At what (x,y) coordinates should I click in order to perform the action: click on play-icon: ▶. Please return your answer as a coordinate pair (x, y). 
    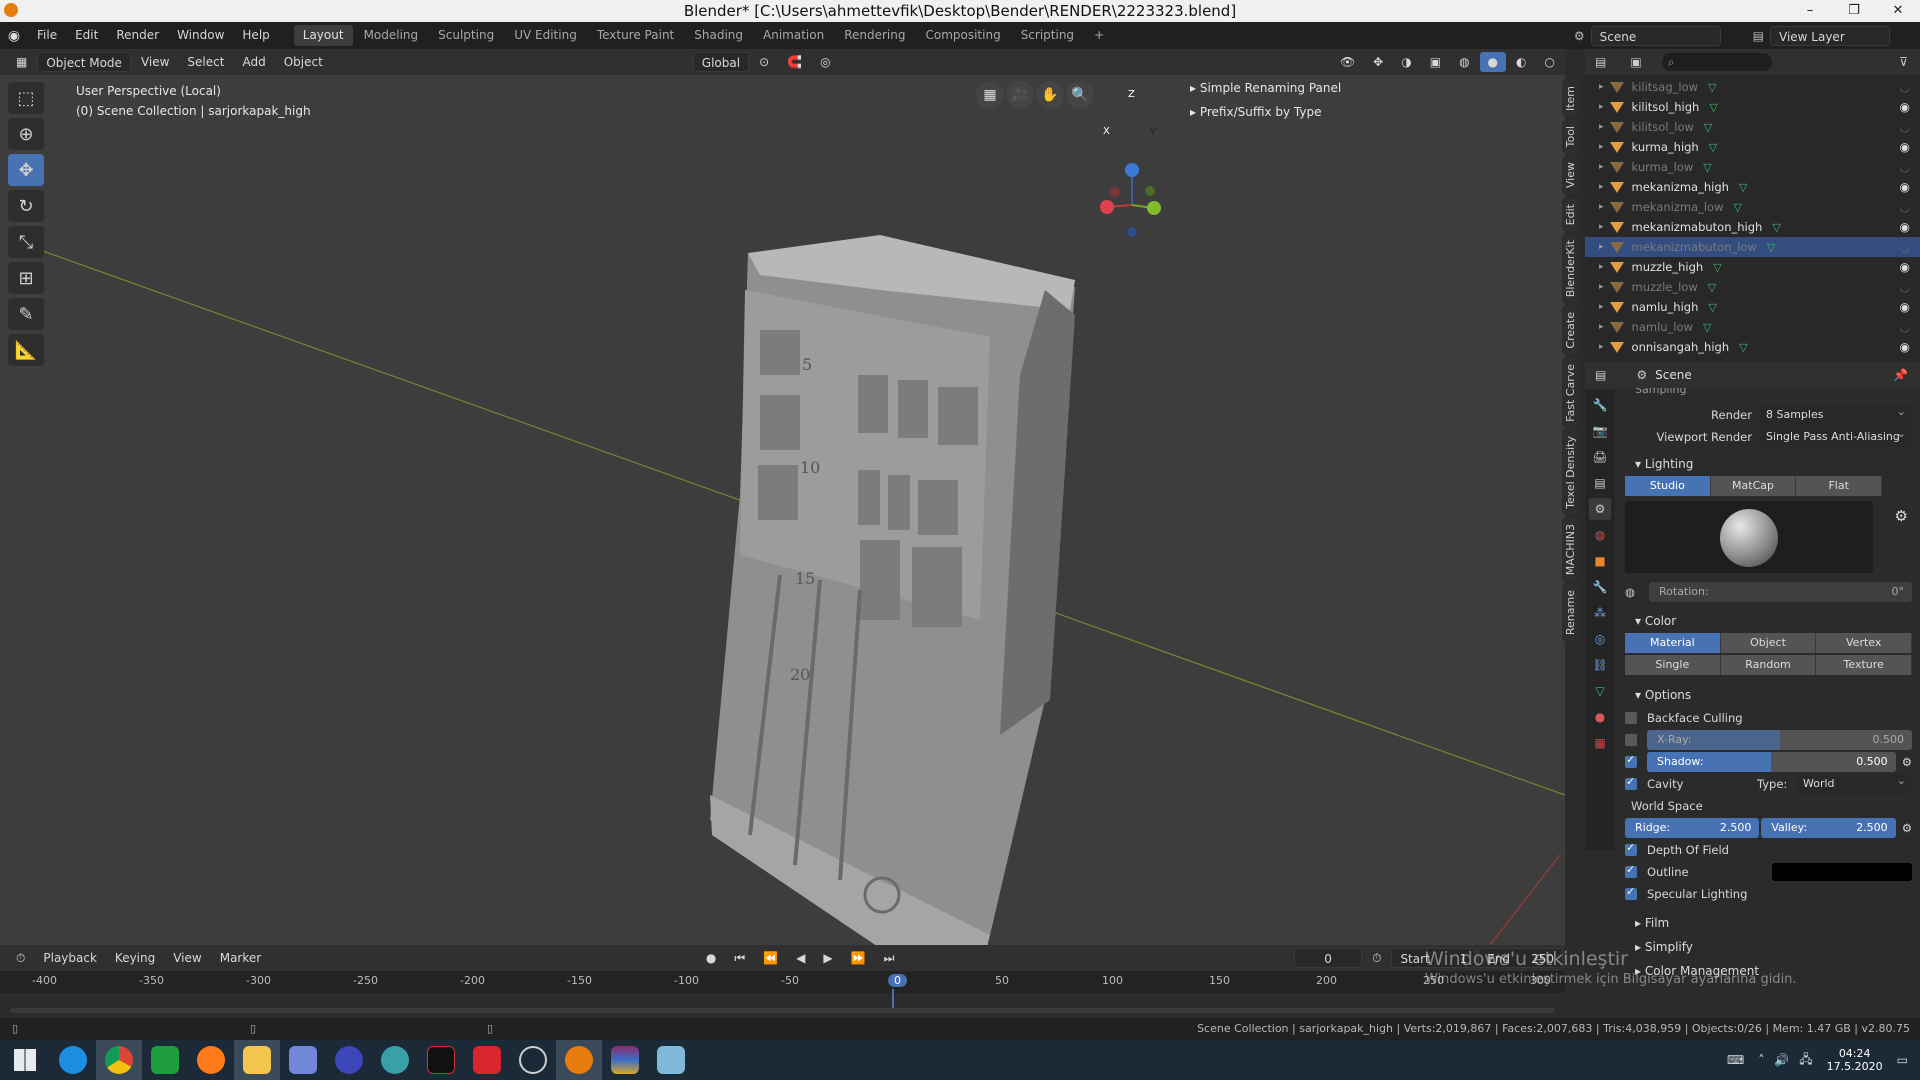
    Looking at the image, I should click on (827, 958).